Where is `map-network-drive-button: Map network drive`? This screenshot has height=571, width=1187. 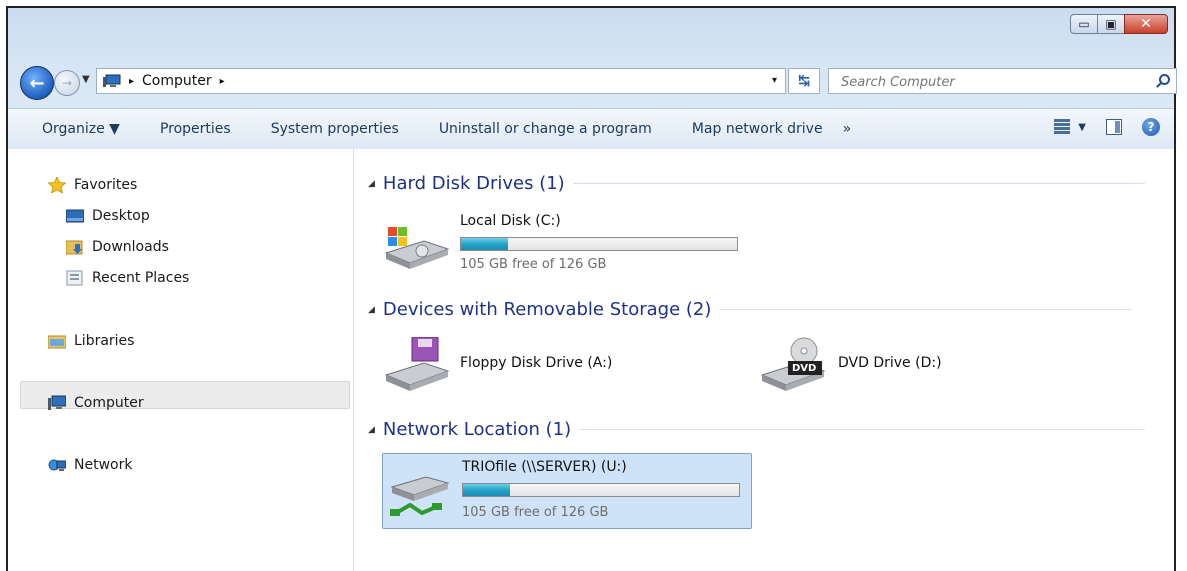
map-network-drive-button: Map network drive is located at coordinates (757, 129).